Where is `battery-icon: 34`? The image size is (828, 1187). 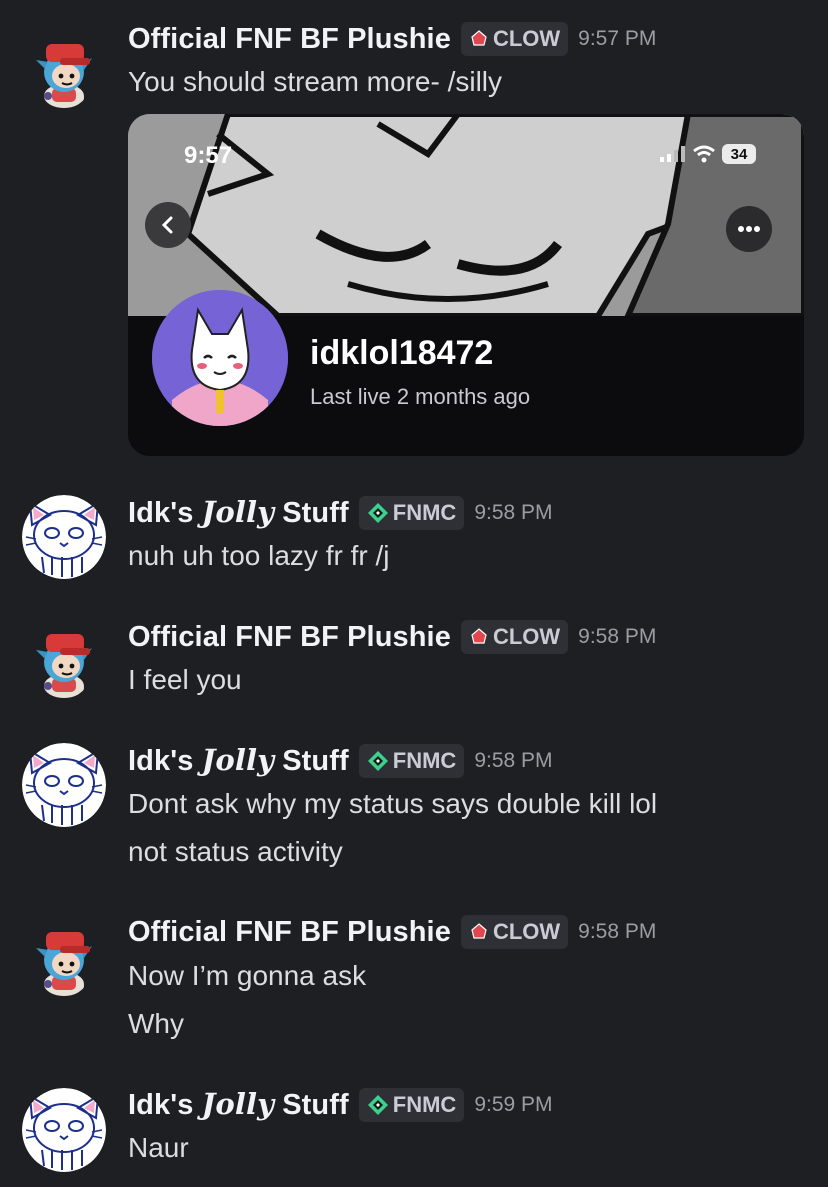 battery-icon: 34 is located at coordinates (739, 154).